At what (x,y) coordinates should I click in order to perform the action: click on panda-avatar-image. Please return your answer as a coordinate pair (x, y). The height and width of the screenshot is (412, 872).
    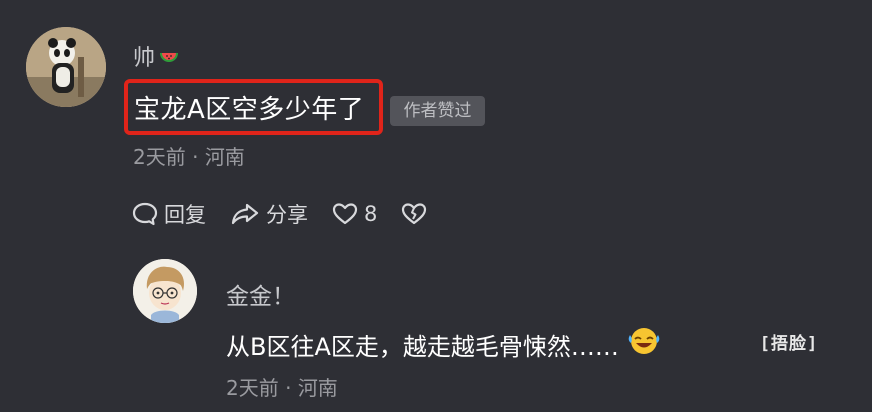
    Looking at the image, I should click on (66, 67).